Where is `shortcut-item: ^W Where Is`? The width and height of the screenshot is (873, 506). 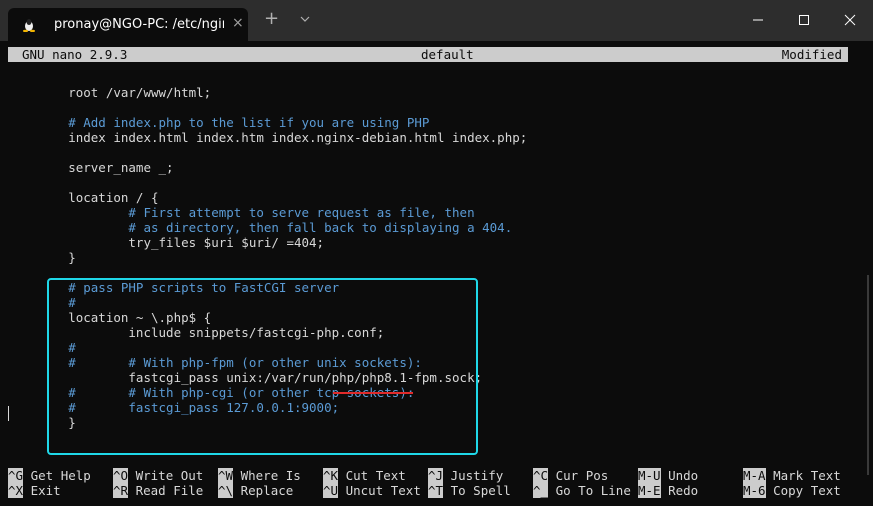
shortcut-item: ^W Where Is is located at coordinates (259, 475).